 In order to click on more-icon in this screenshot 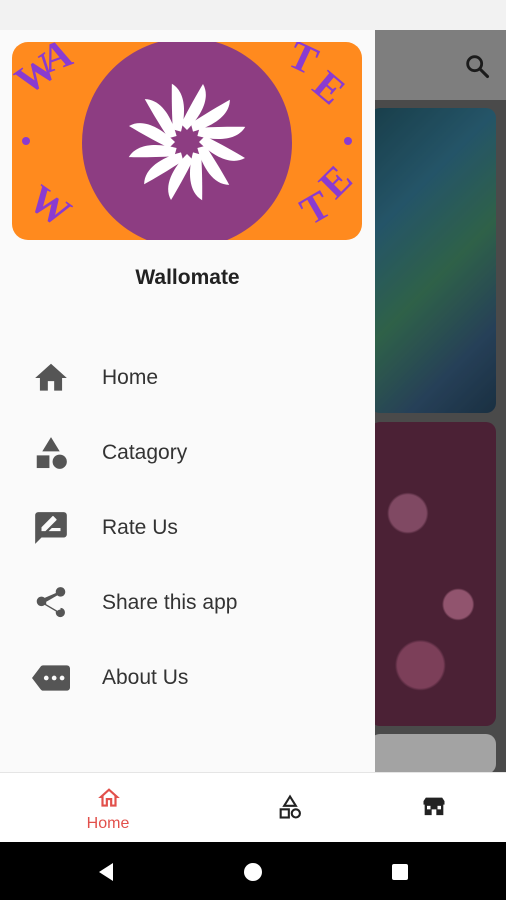, I will do `click(51, 677)`.